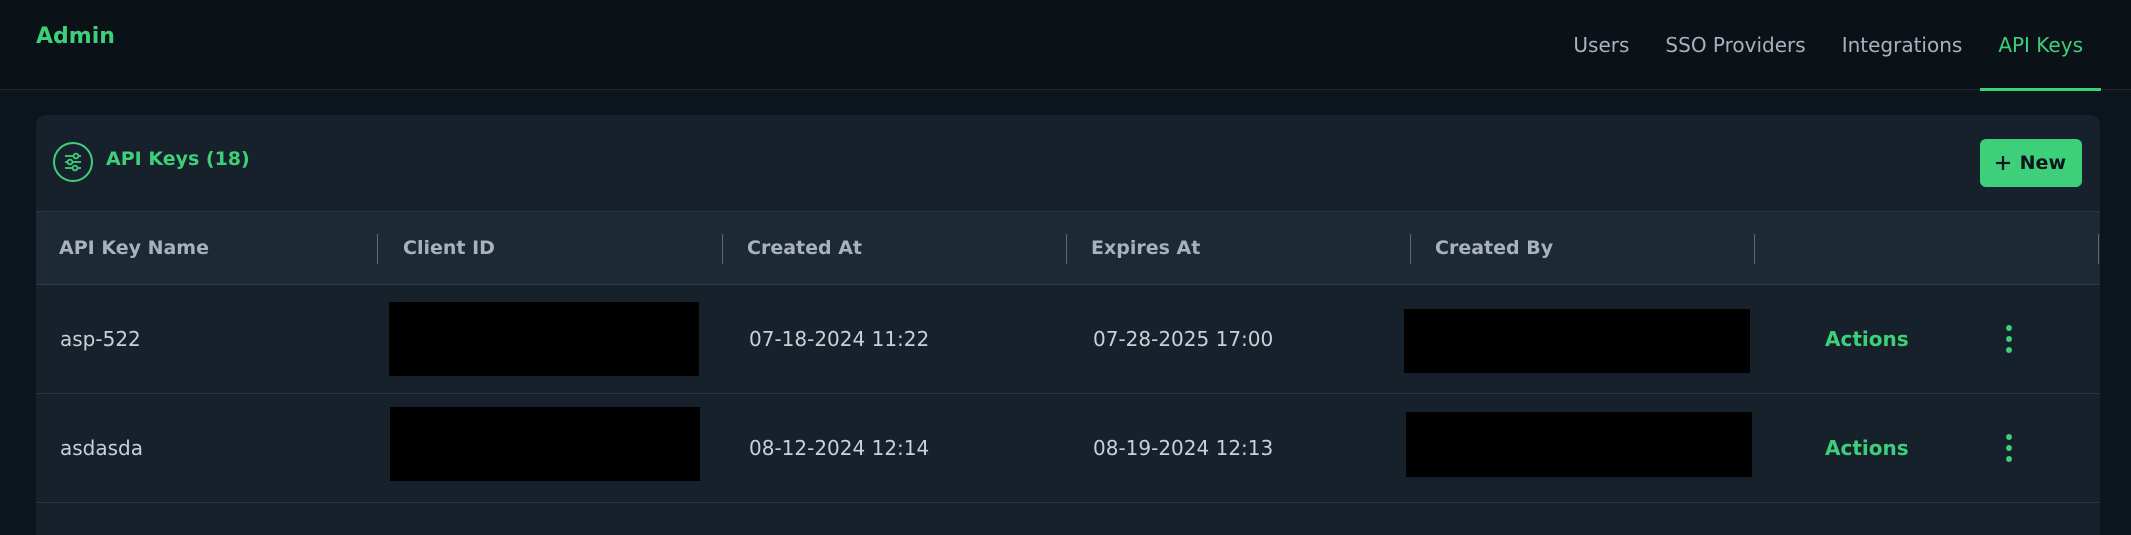 The height and width of the screenshot is (535, 2131). I want to click on tab-api-keys: API Keys, so click(2040, 45).